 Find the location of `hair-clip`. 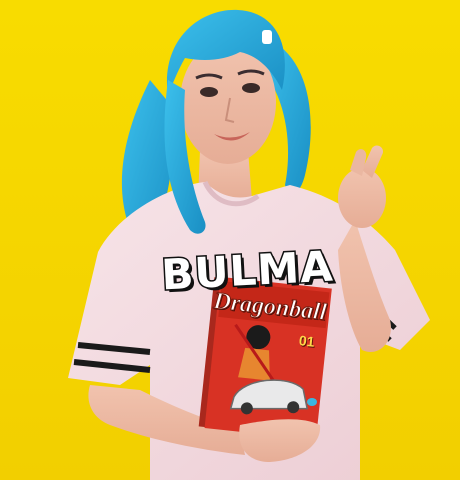

hair-clip is located at coordinates (267, 37).